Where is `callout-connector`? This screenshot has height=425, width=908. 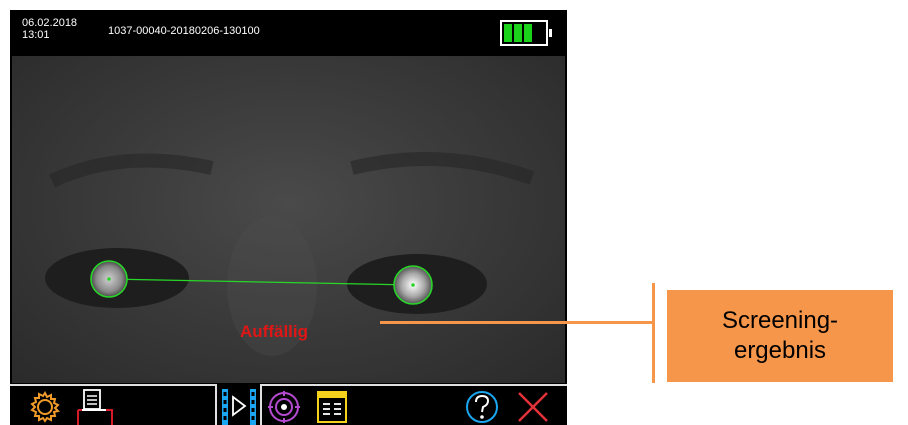 callout-connector is located at coordinates (516, 322).